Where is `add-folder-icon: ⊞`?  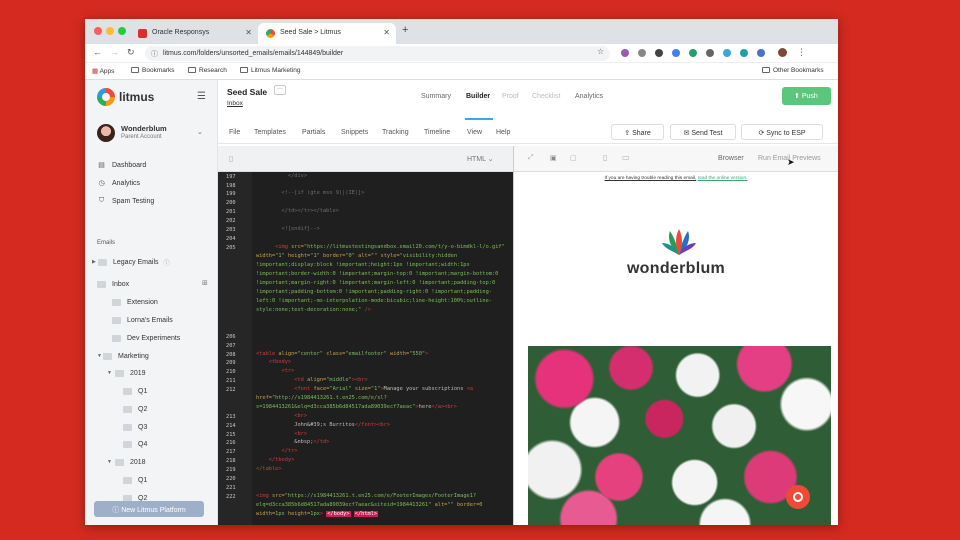 add-folder-icon: ⊞ is located at coordinates (205, 283).